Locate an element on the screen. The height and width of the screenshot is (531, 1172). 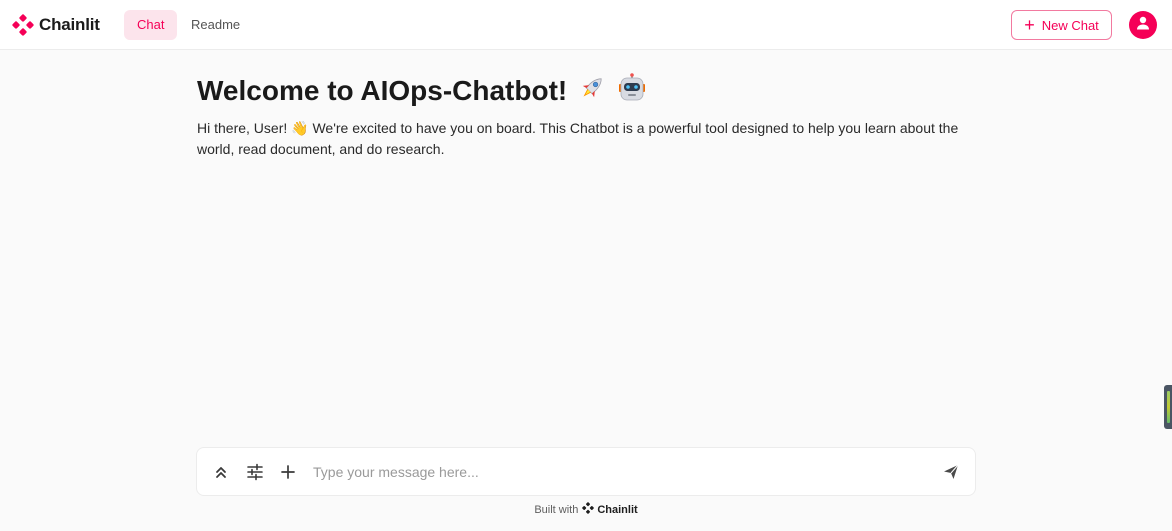
send-icon is located at coordinates (951, 472).